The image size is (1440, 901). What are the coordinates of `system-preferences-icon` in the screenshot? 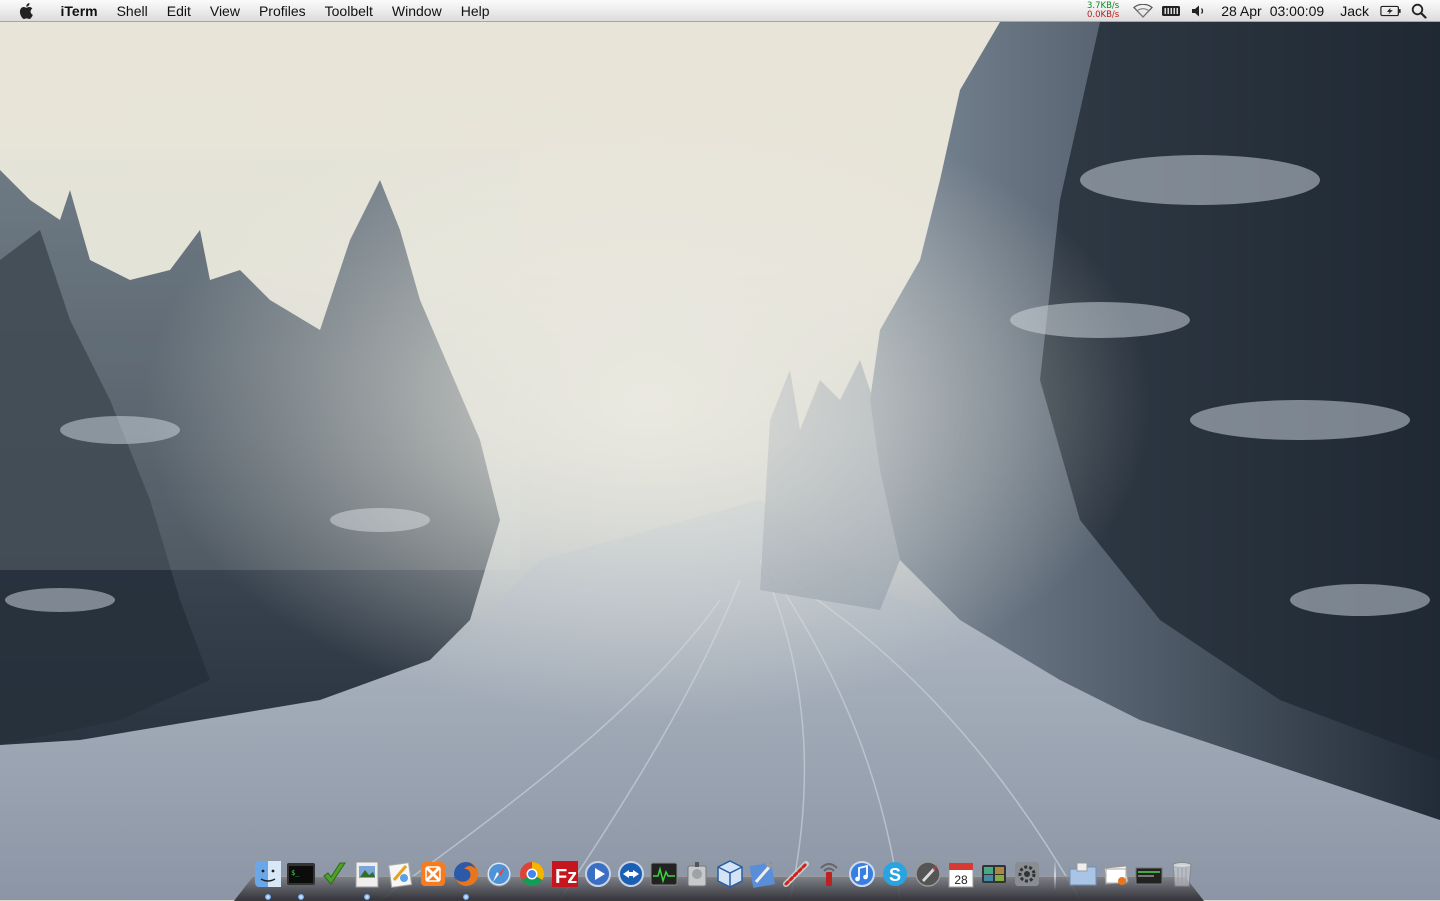 It's located at (1027, 874).